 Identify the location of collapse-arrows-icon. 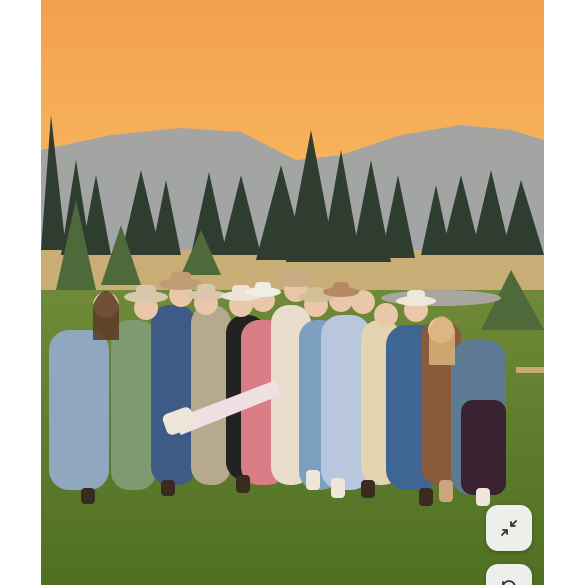
(509, 528).